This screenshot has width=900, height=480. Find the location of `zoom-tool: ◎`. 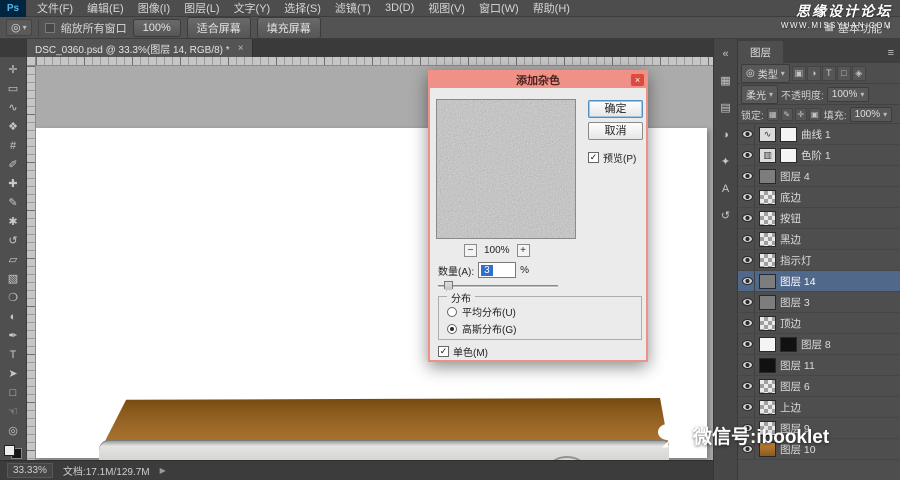

zoom-tool: ◎ is located at coordinates (13, 430).